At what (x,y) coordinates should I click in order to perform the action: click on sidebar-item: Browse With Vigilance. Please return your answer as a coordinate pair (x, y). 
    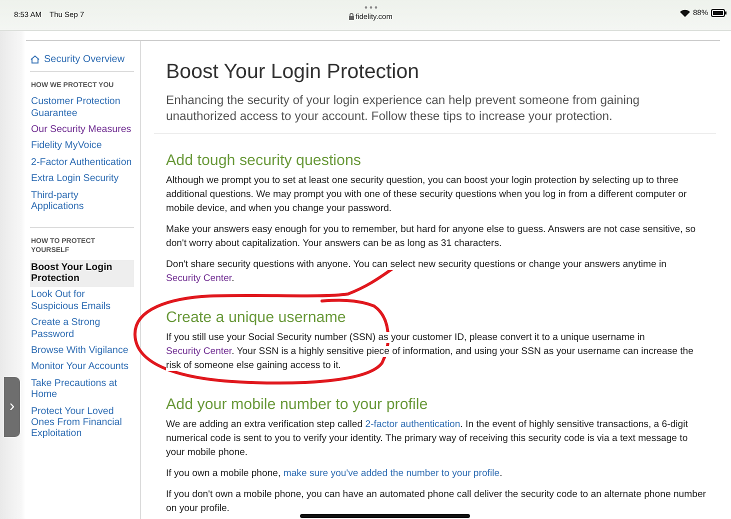
    Looking at the image, I should click on (82, 351).